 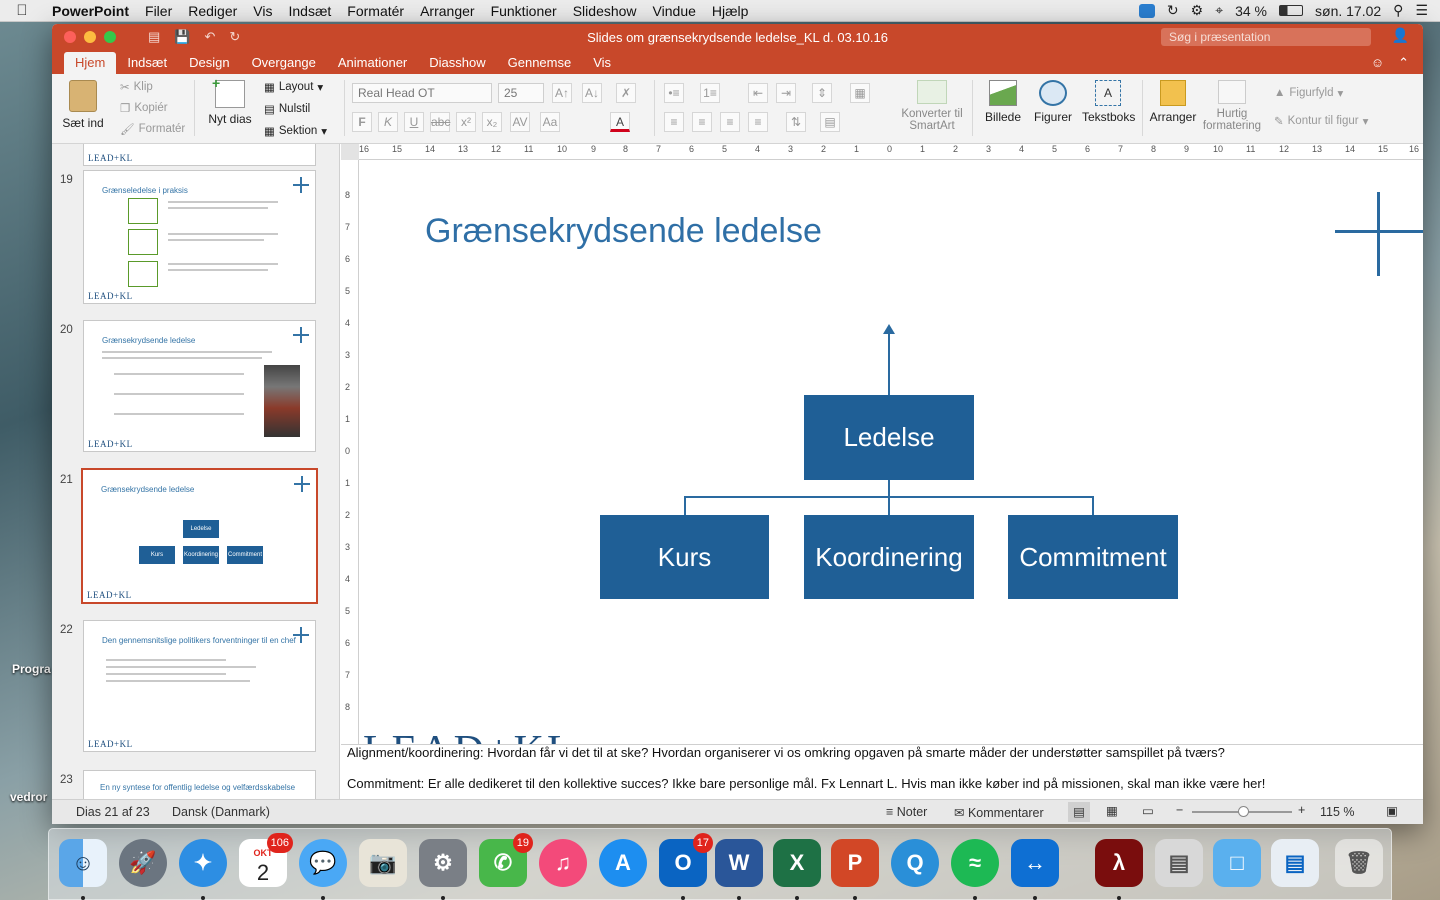 What do you see at coordinates (550, 122) in the screenshot?
I see `change-case-icon: Aa` at bounding box center [550, 122].